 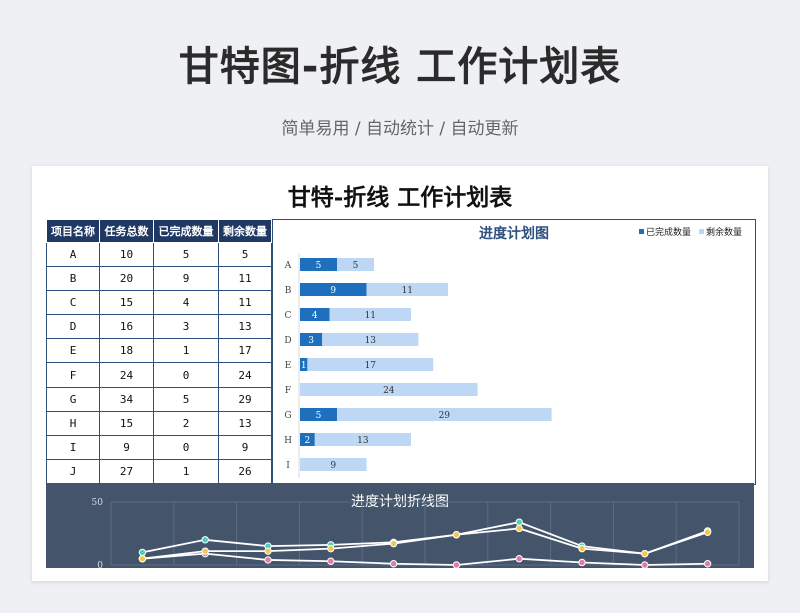 I want to click on table-cell: 2, so click(x=186, y=423).